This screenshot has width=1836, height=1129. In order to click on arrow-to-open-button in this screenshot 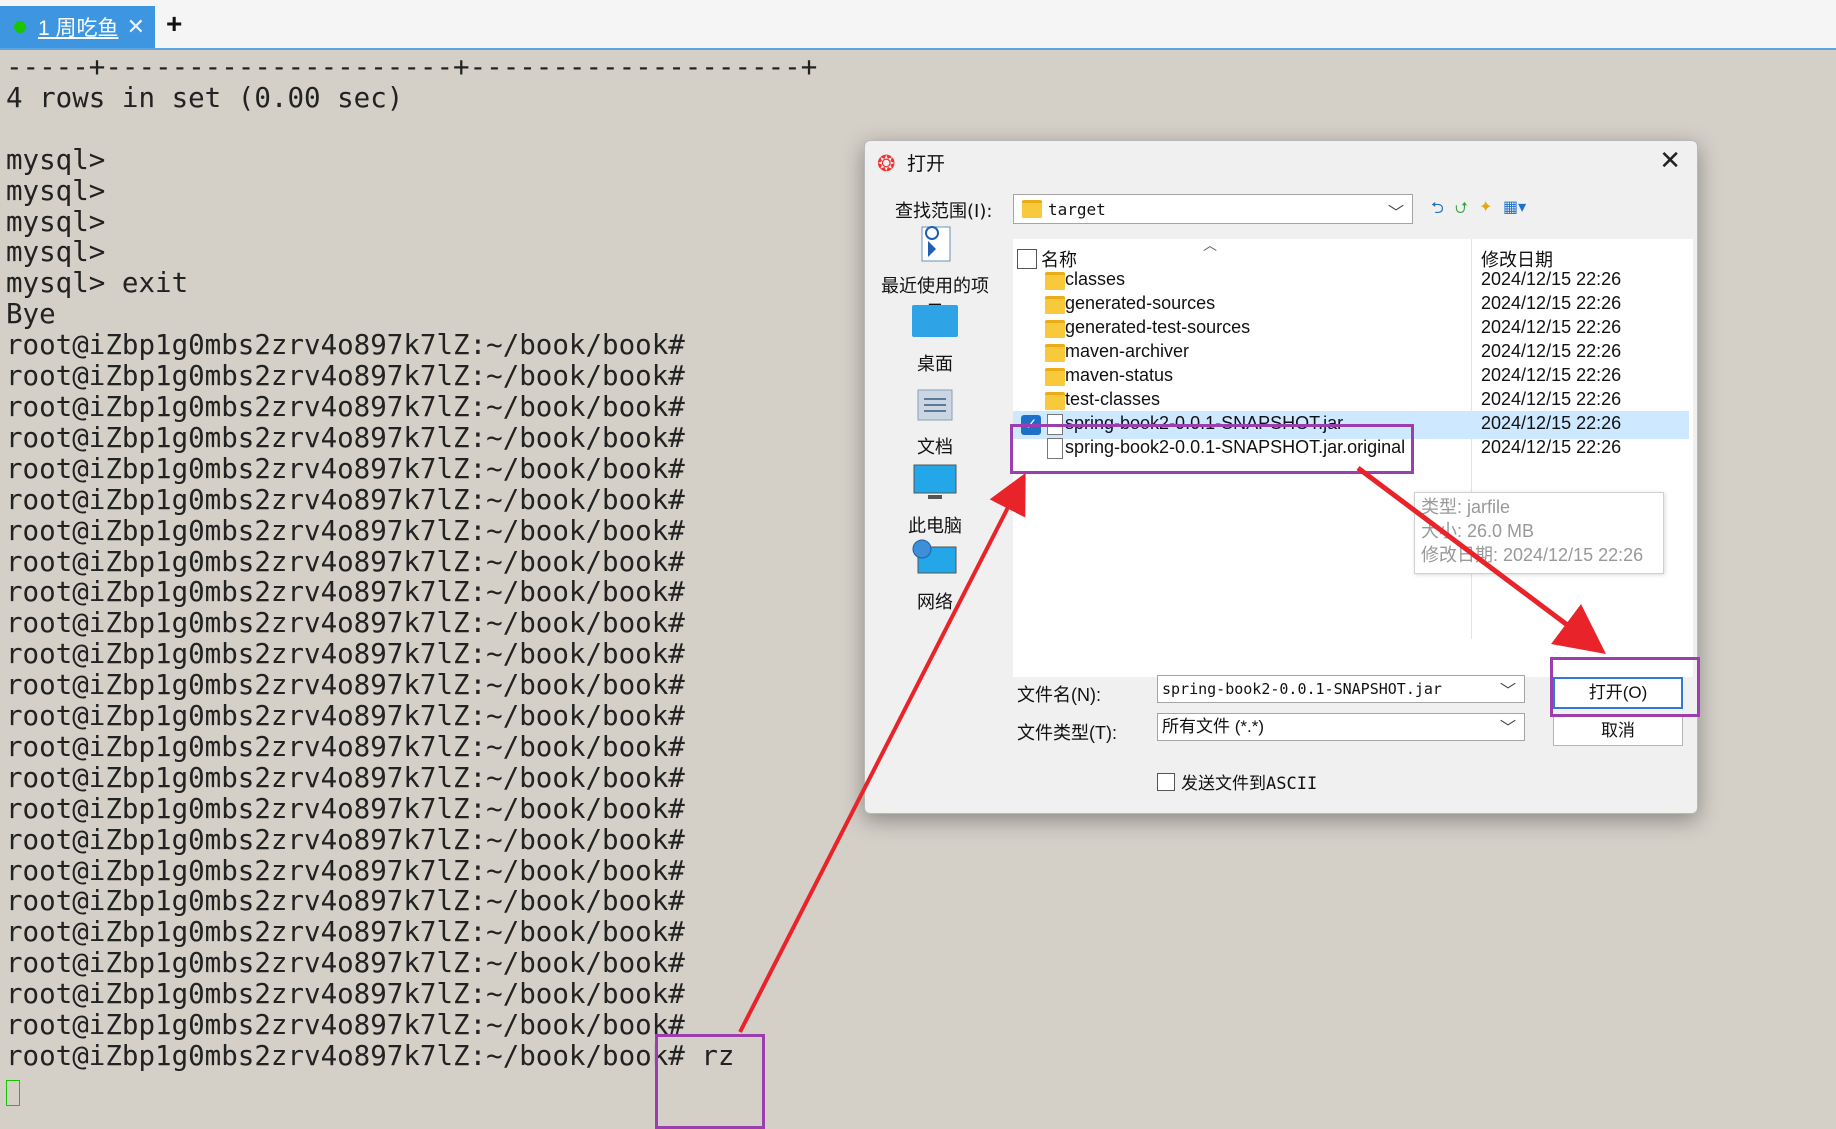, I will do `click(1481, 560)`.